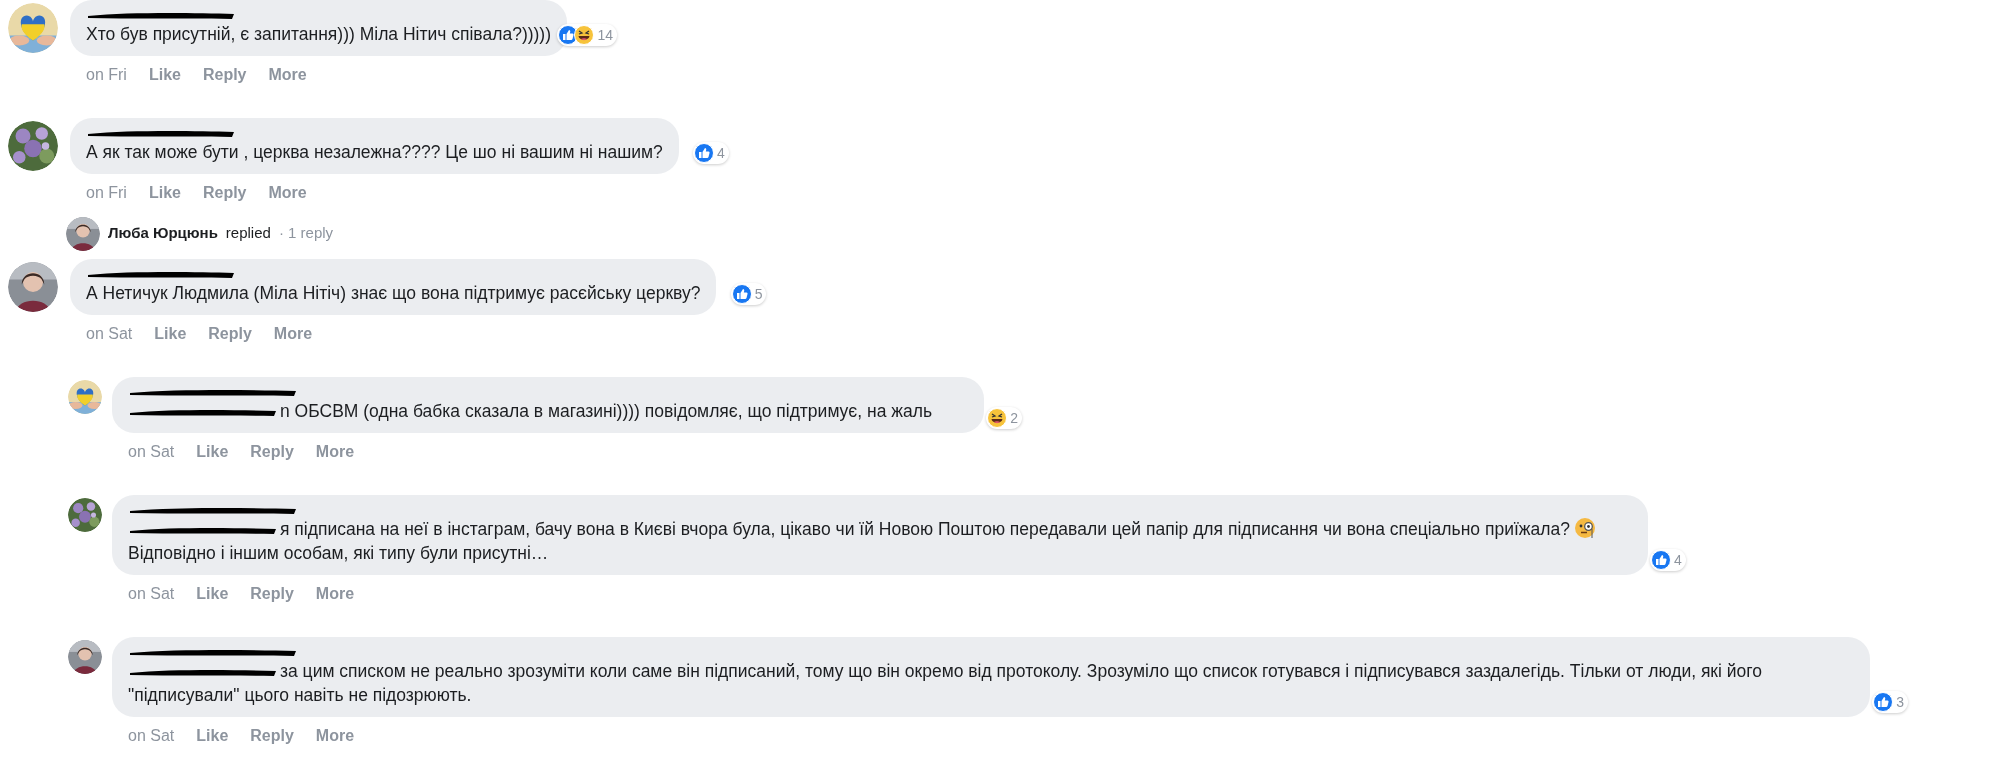  Describe the element at coordinates (393, 293) in the screenshot. I see `comment-text: А Нетичук Людмила (Міла Нітіч) знає що вона підтримує расєйську церкву?` at that location.